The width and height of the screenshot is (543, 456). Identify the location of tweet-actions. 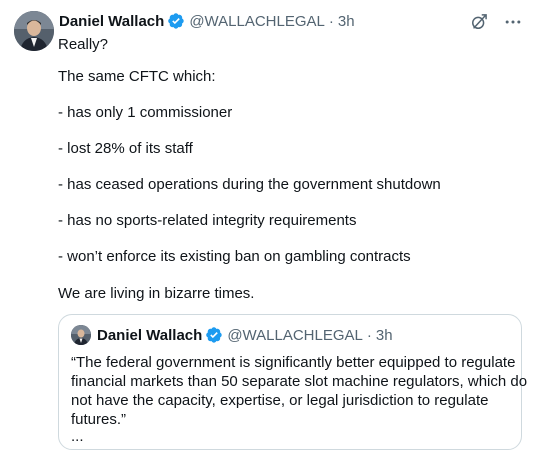
(496, 22).